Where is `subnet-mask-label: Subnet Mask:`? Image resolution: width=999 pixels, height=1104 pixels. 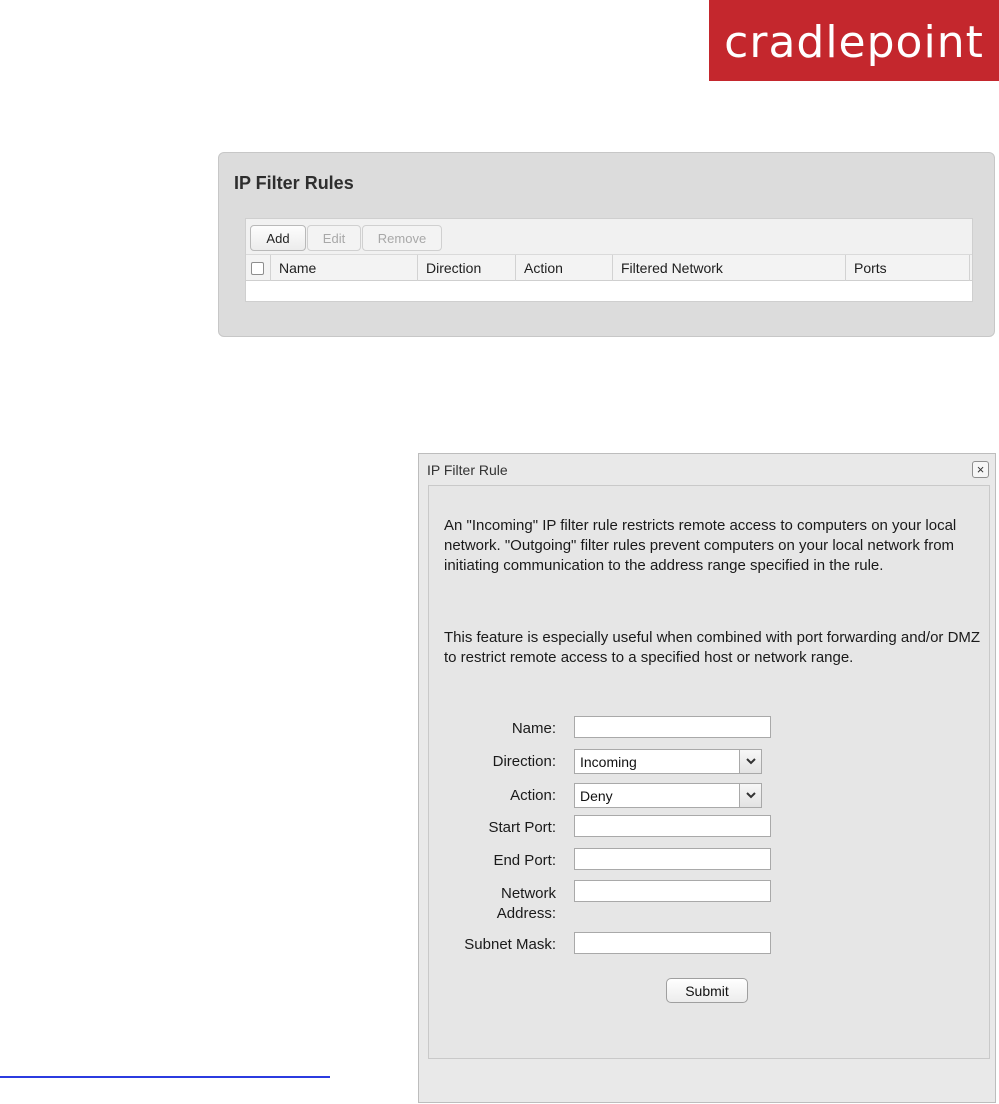 subnet-mask-label: Subnet Mask: is located at coordinates (510, 944).